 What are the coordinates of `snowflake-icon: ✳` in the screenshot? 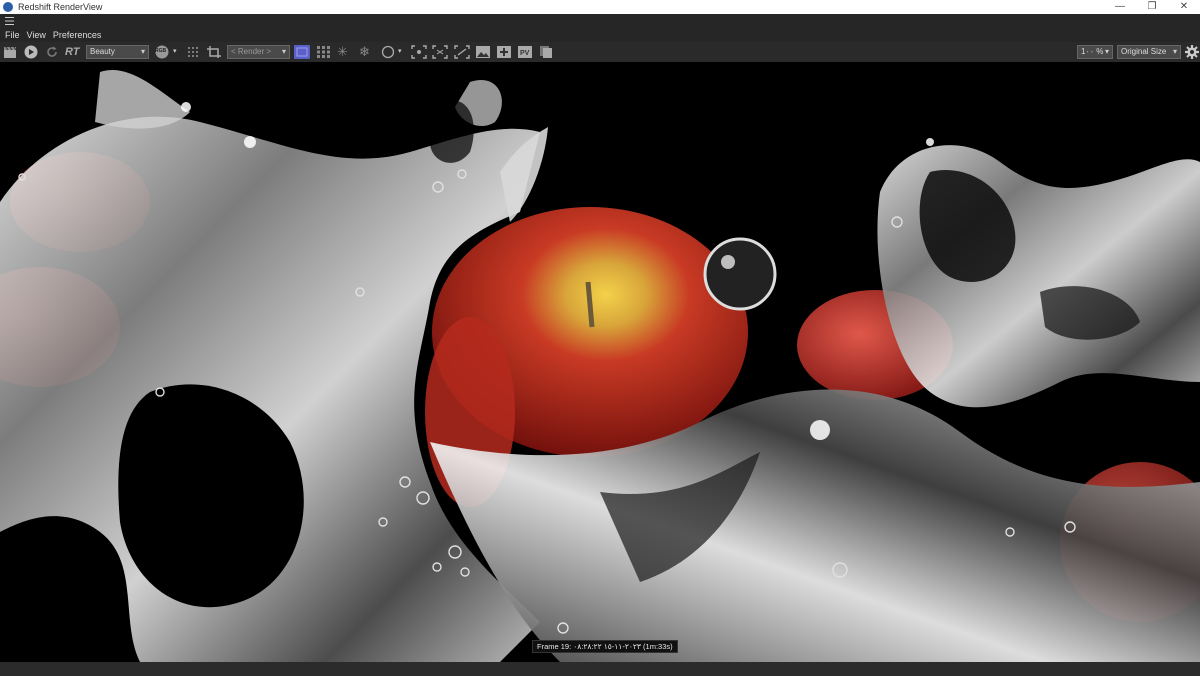 It's located at (344, 52).